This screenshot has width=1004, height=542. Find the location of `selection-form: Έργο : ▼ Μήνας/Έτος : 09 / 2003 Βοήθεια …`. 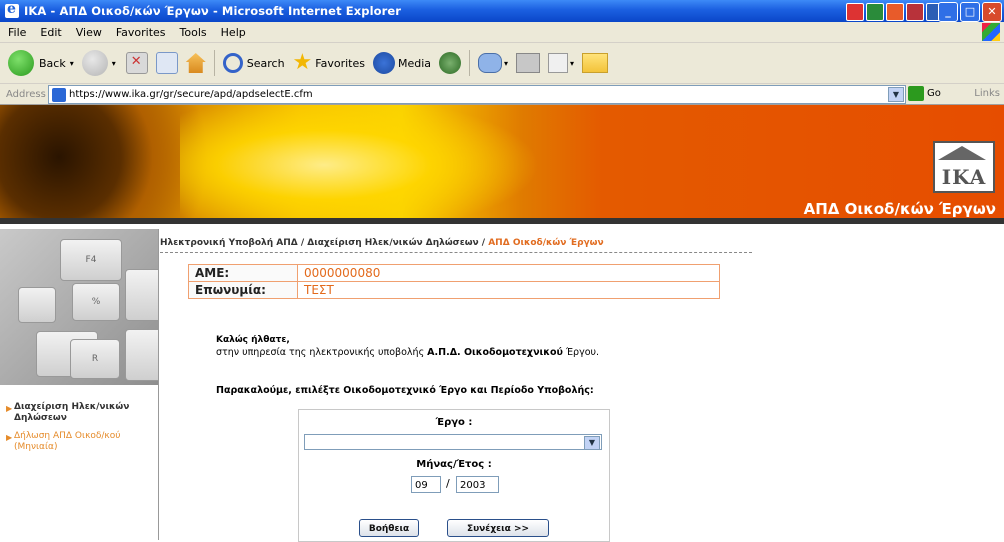

selection-form: Έργο : ▼ Μήνας/Έτος : 09 / 2003 Βοήθεια … is located at coordinates (454, 475).